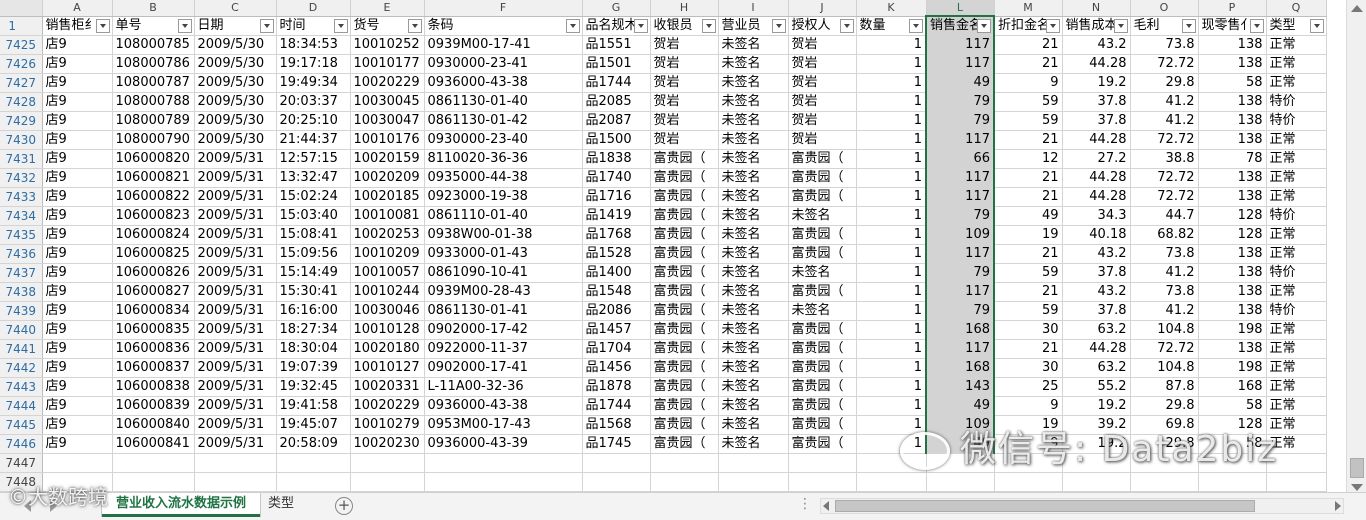 This screenshot has width=1366, height=520. I want to click on column-header-p: P, so click(1232, 8).